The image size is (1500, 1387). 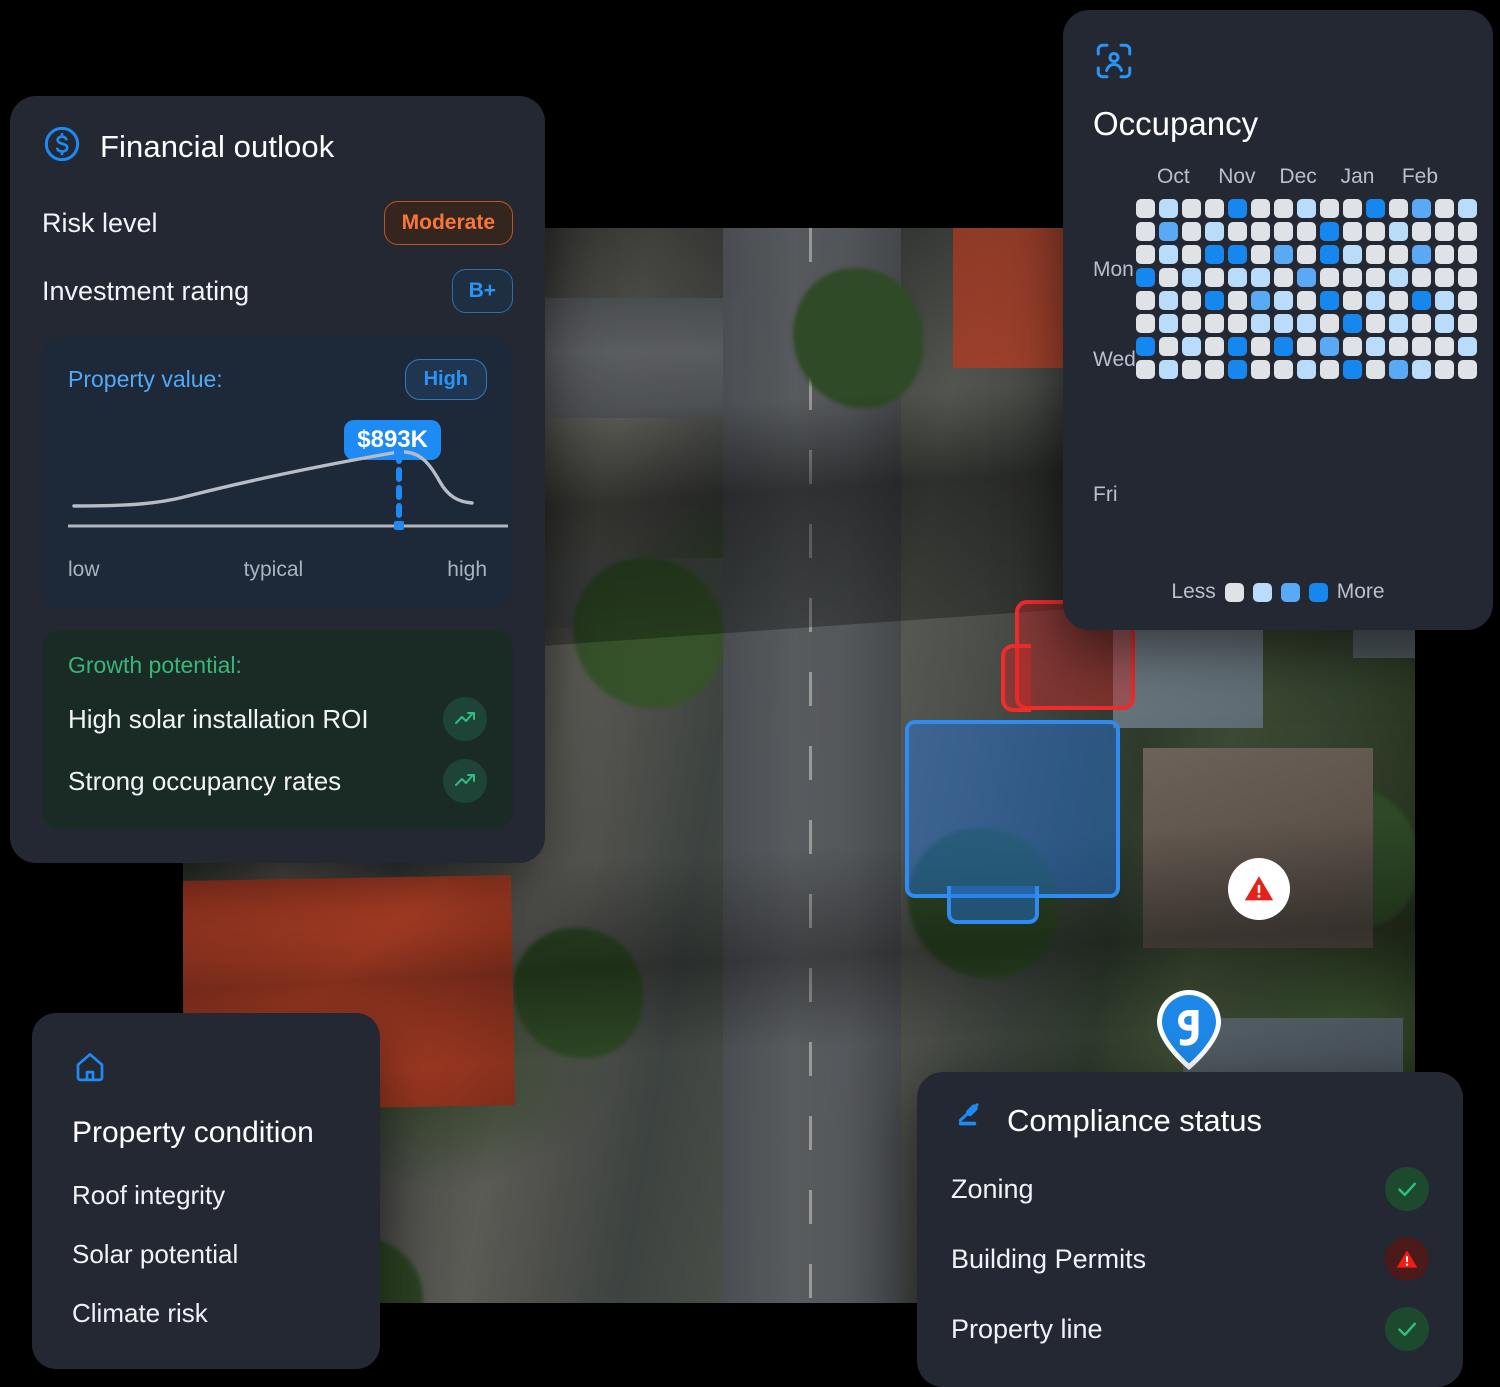 What do you see at coordinates (1012, 822) in the screenshot?
I see `map-plot-selected` at bounding box center [1012, 822].